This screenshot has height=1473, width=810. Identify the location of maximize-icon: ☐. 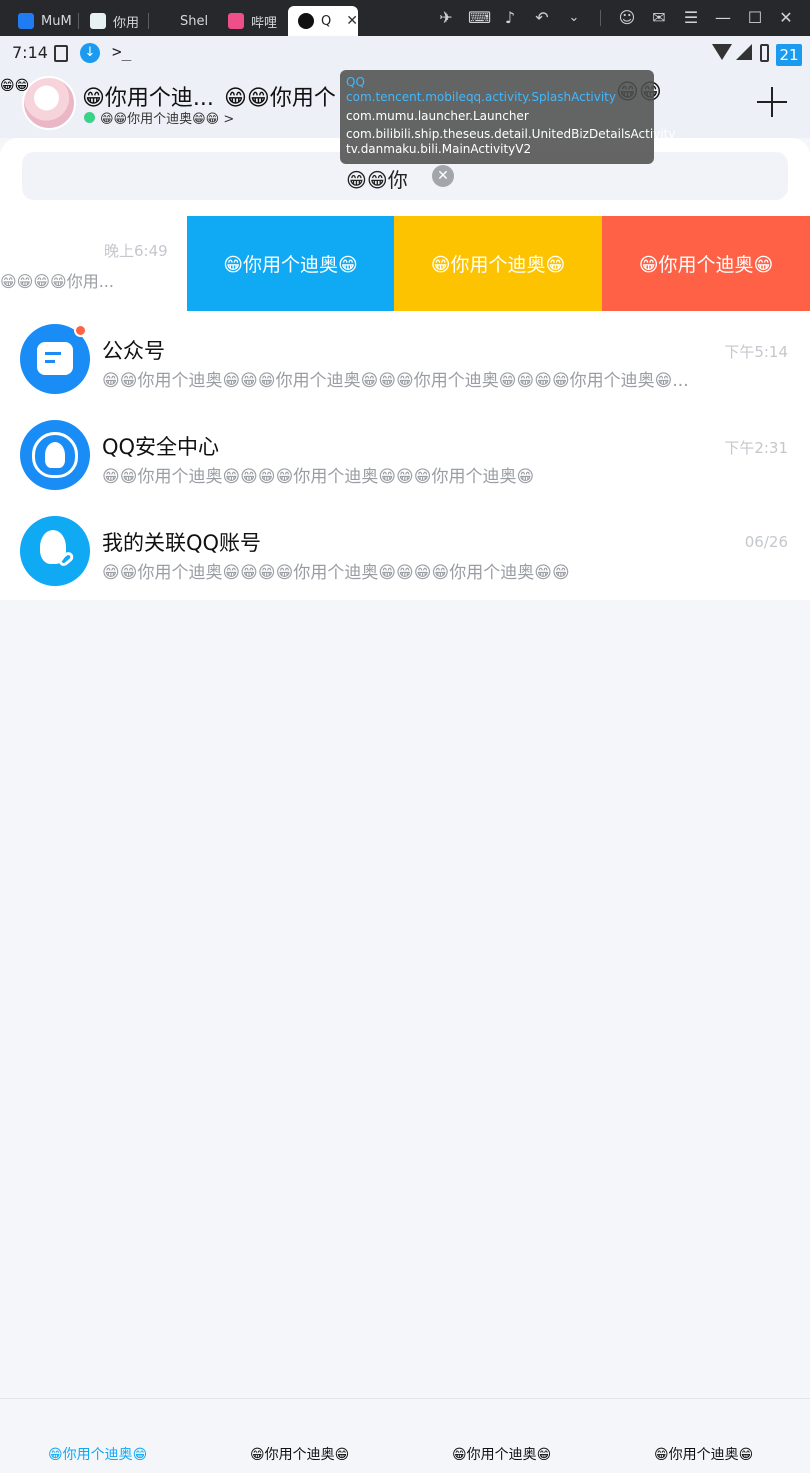
(755, 18).